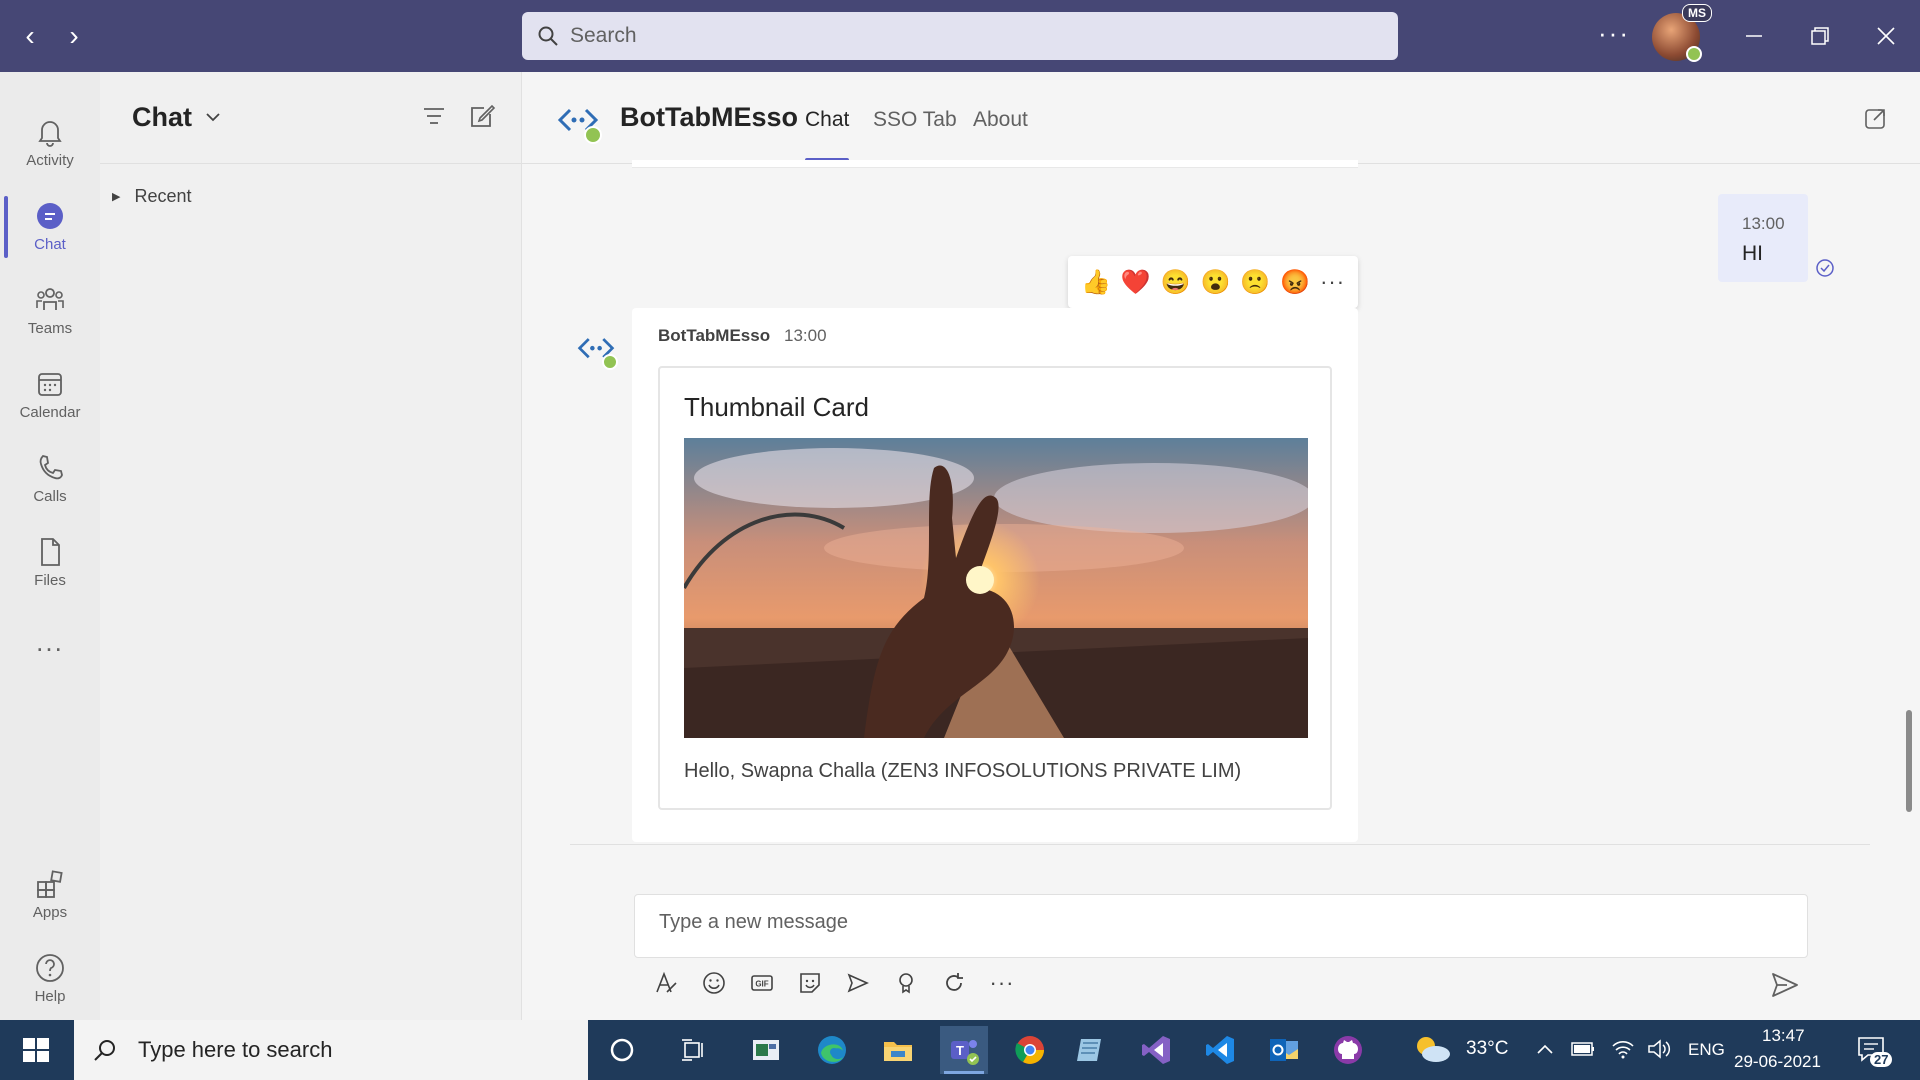  I want to click on message-time: 13:00, so click(805, 335).